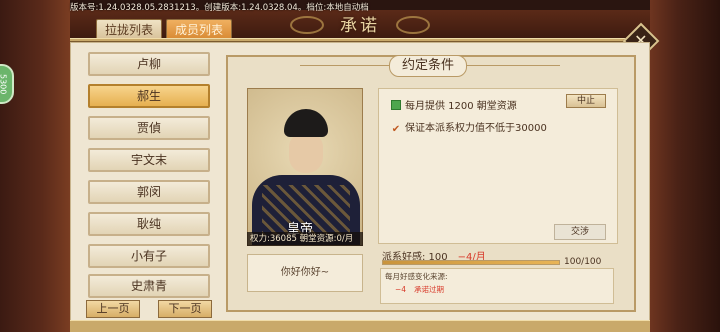  I want to click on next-page-button: 下一页, so click(185, 309).